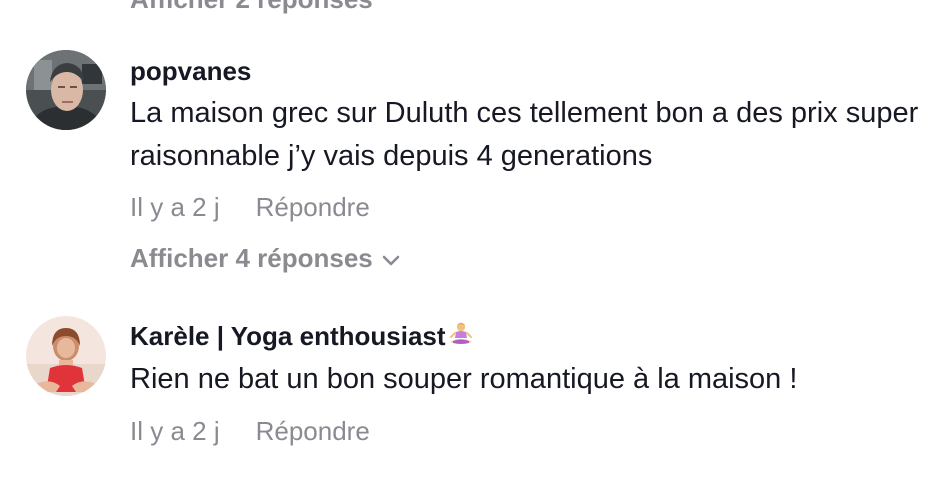  Describe the element at coordinates (288, 336) in the screenshot. I see `comment-username-text: Karèle | Yoga enthousiast` at that location.